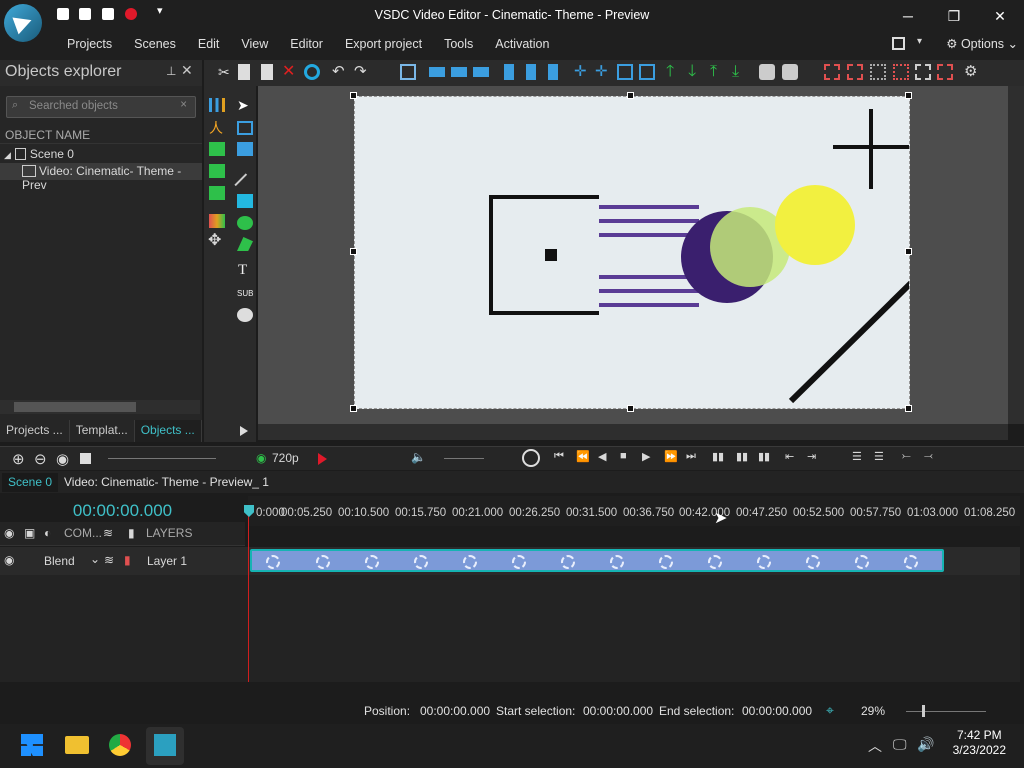  What do you see at coordinates (85, 458) in the screenshot?
I see `record-layer-icon` at bounding box center [85, 458].